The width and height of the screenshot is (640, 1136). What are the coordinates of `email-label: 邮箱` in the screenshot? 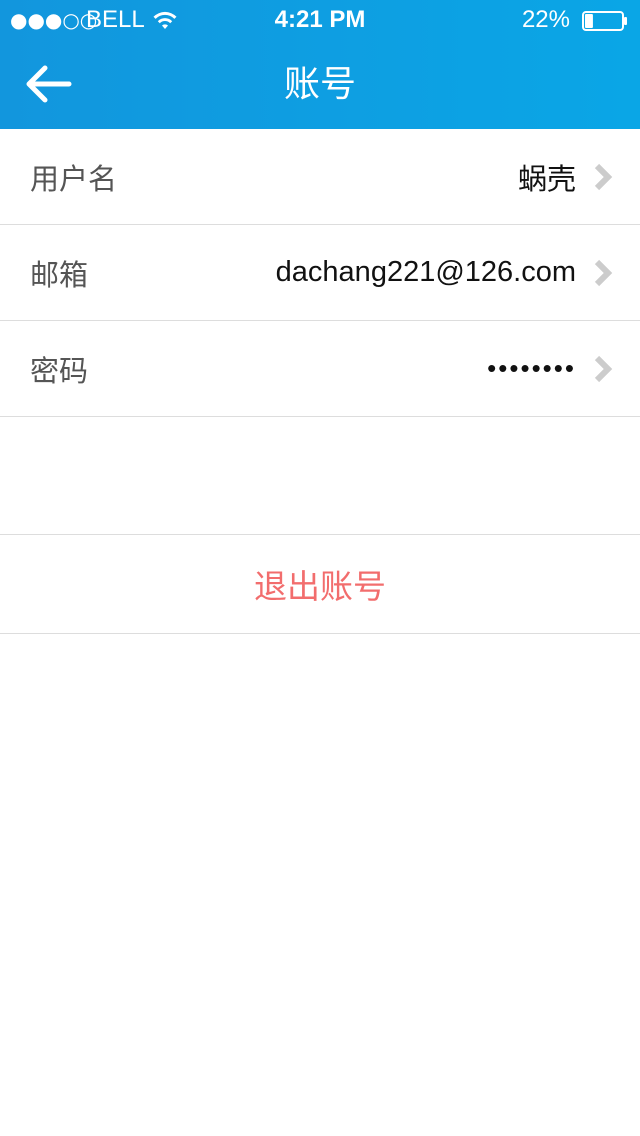 It's located at (59, 274).